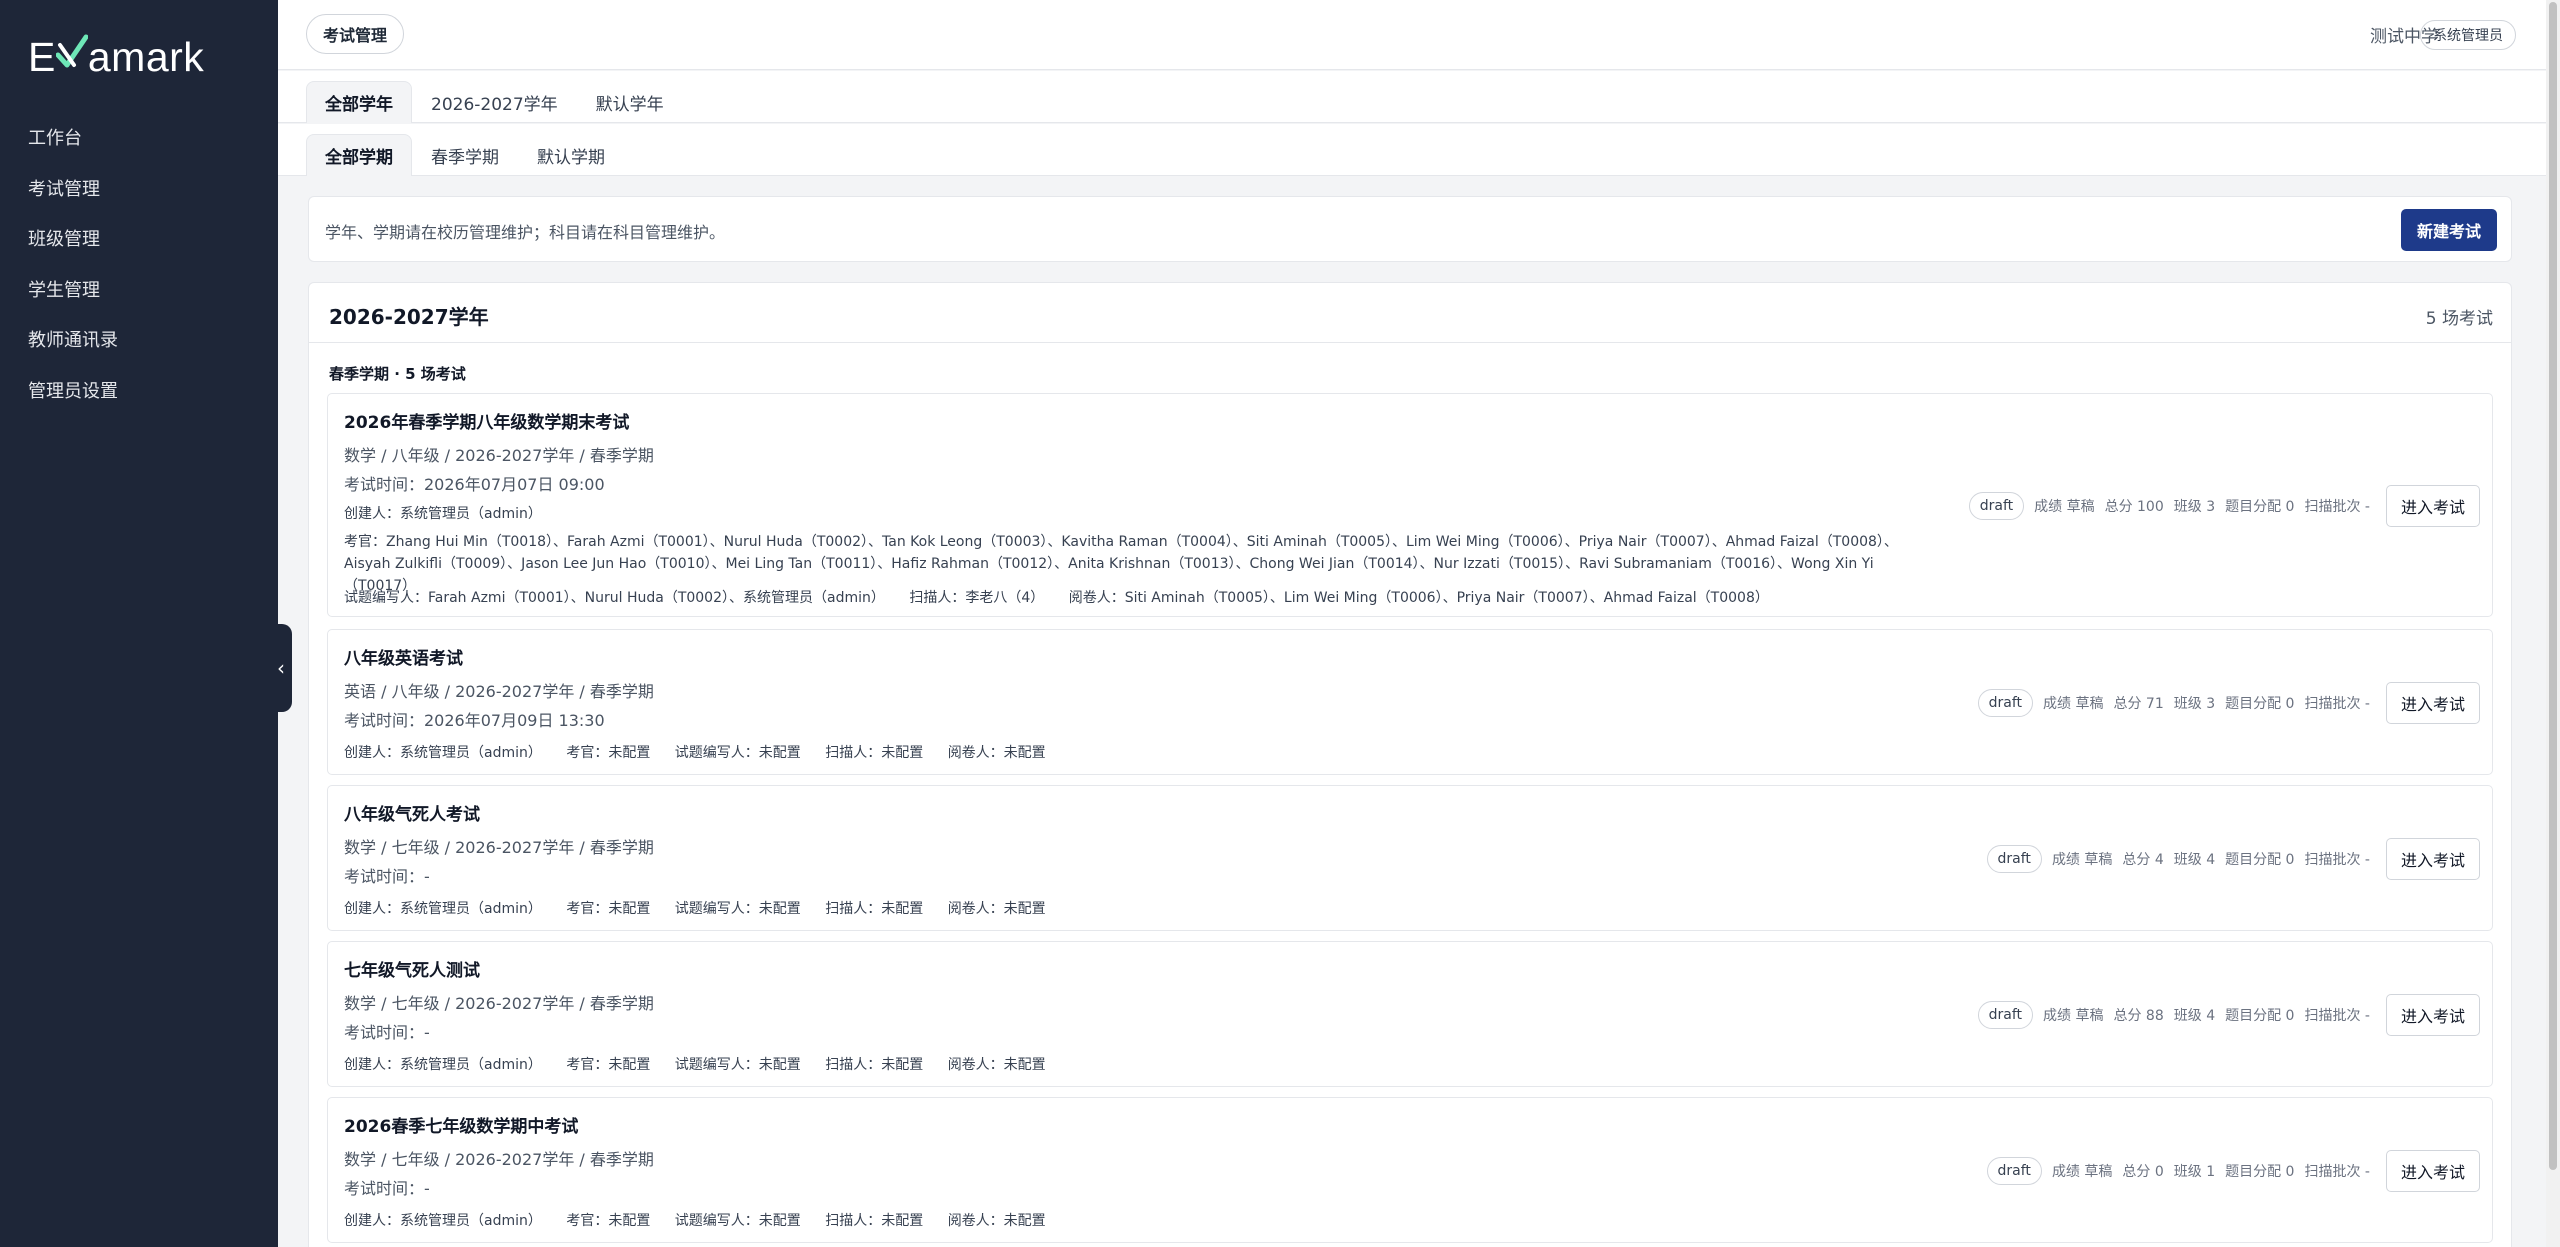 This screenshot has height=1247, width=2560. I want to click on class-count: 班级 3, so click(2194, 507).